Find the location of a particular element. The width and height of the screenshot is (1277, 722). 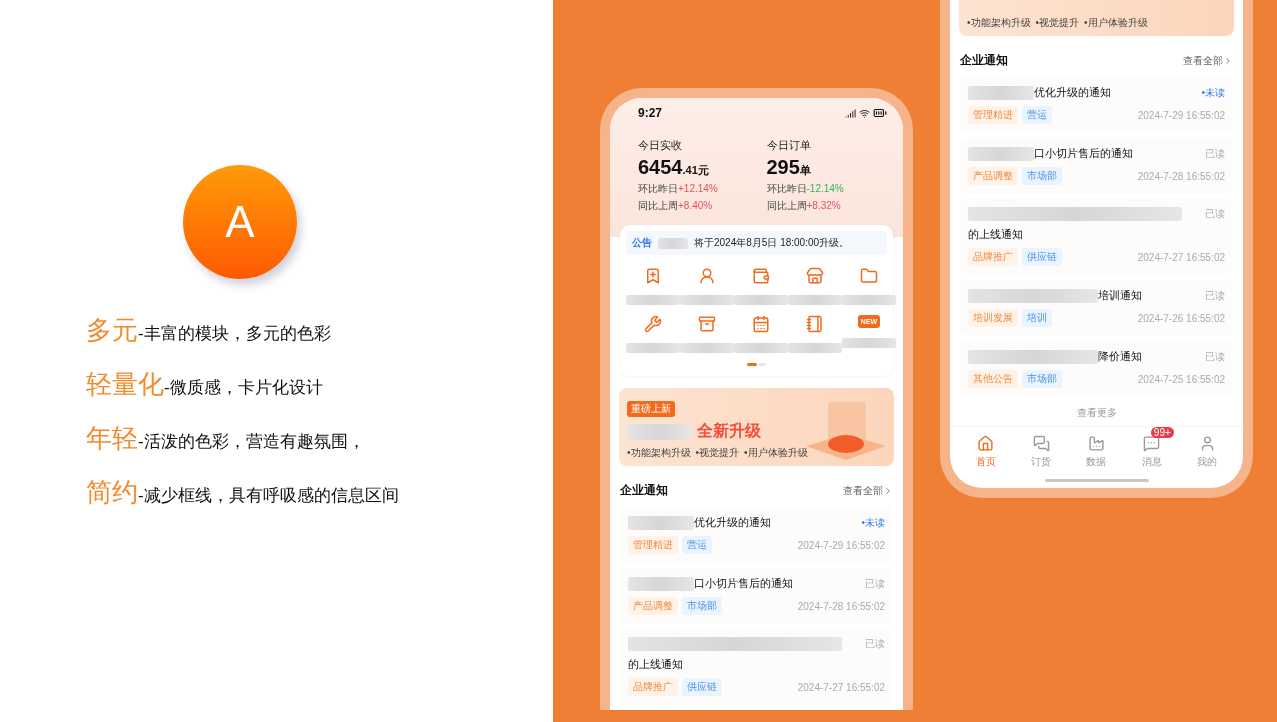

notice-card: 降价通知 已读 其他公告 市场部 2024-7-25 16:55:02 is located at coordinates (1096, 368).